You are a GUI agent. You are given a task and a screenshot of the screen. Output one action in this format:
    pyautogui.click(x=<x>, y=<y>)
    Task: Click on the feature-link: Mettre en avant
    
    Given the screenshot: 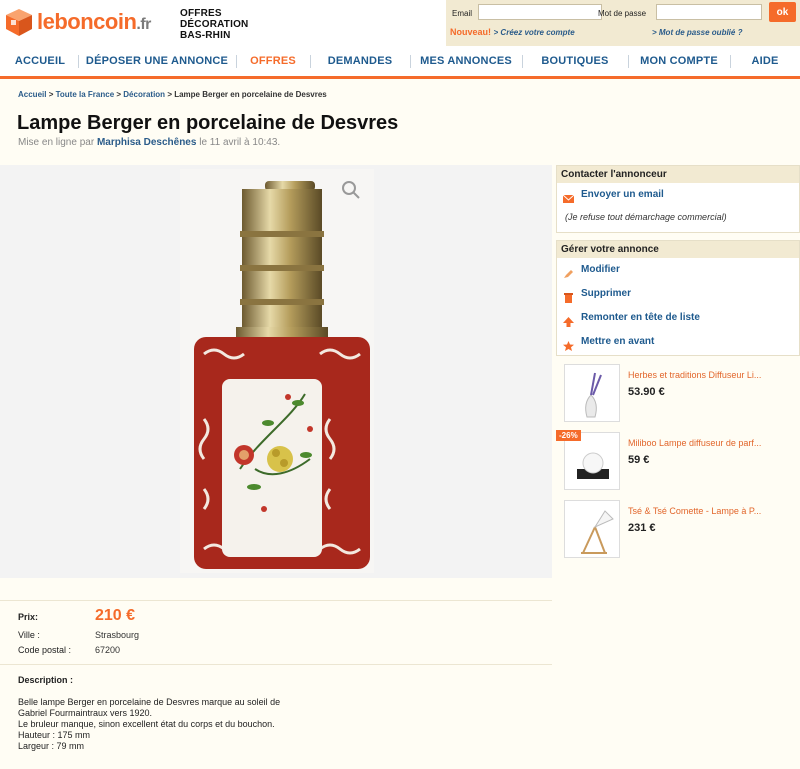 What is the action you would take?
    pyautogui.click(x=678, y=342)
    